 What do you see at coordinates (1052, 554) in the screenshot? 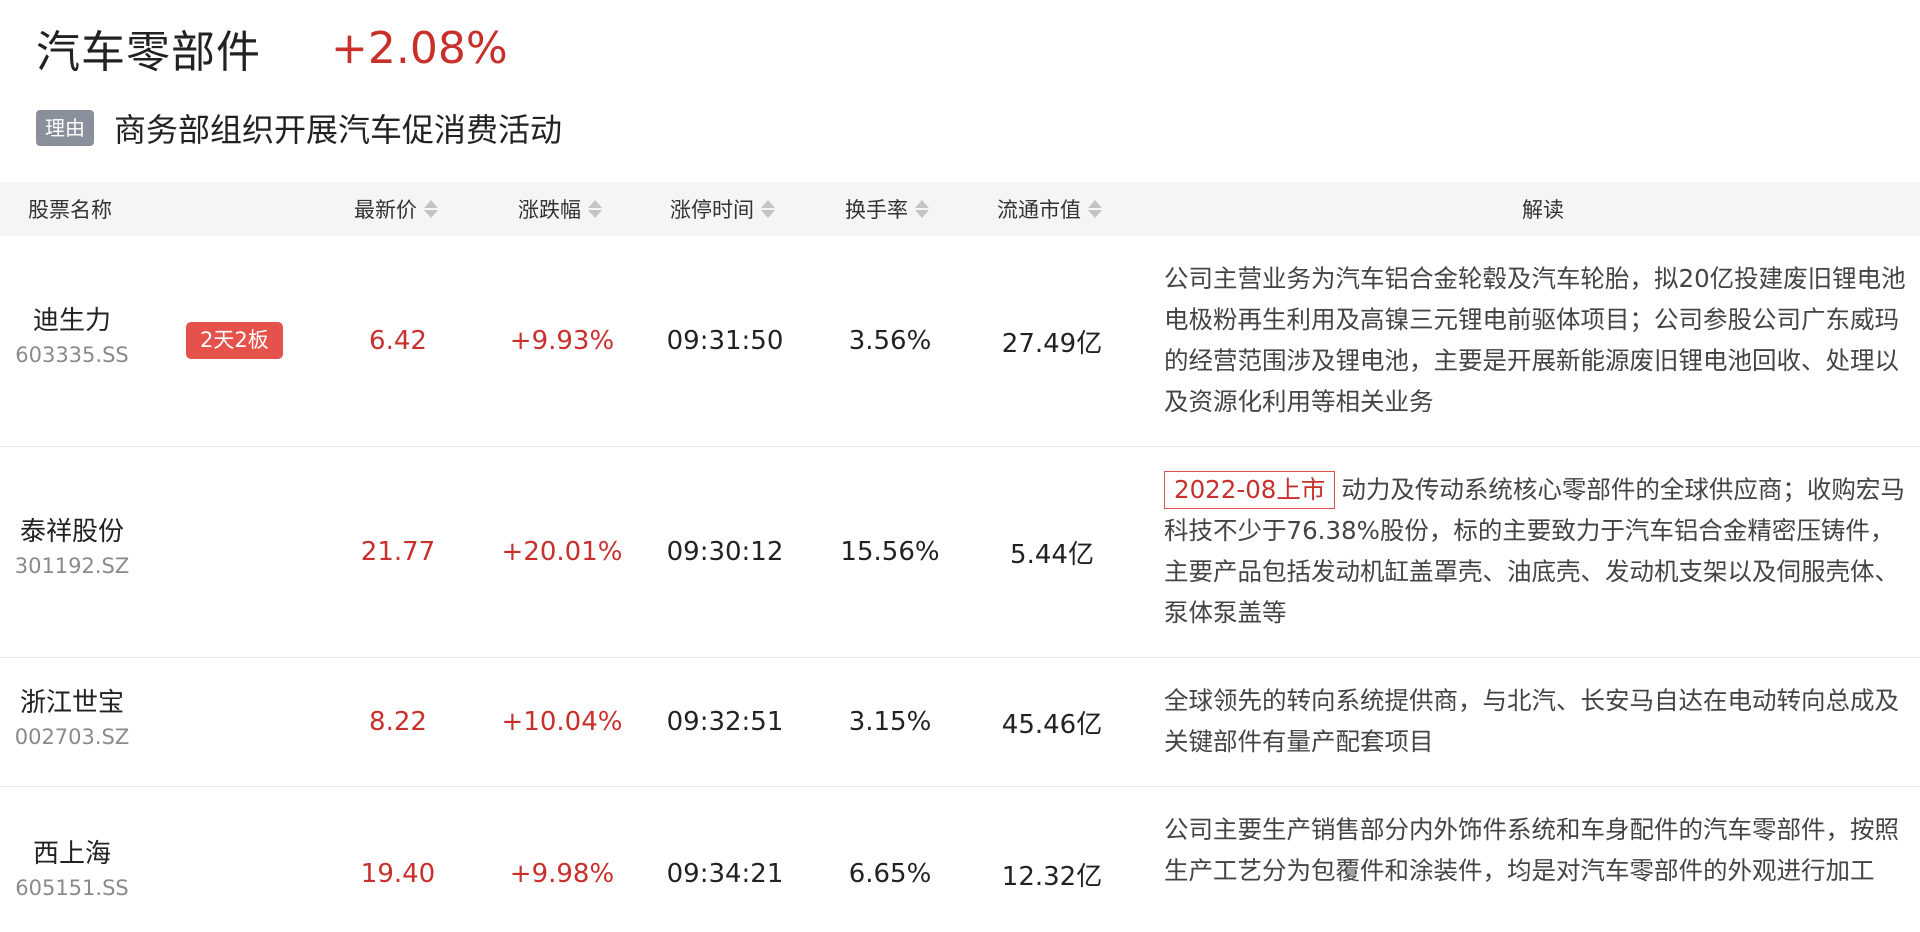
I see `float-market-cap: 5.44亿` at bounding box center [1052, 554].